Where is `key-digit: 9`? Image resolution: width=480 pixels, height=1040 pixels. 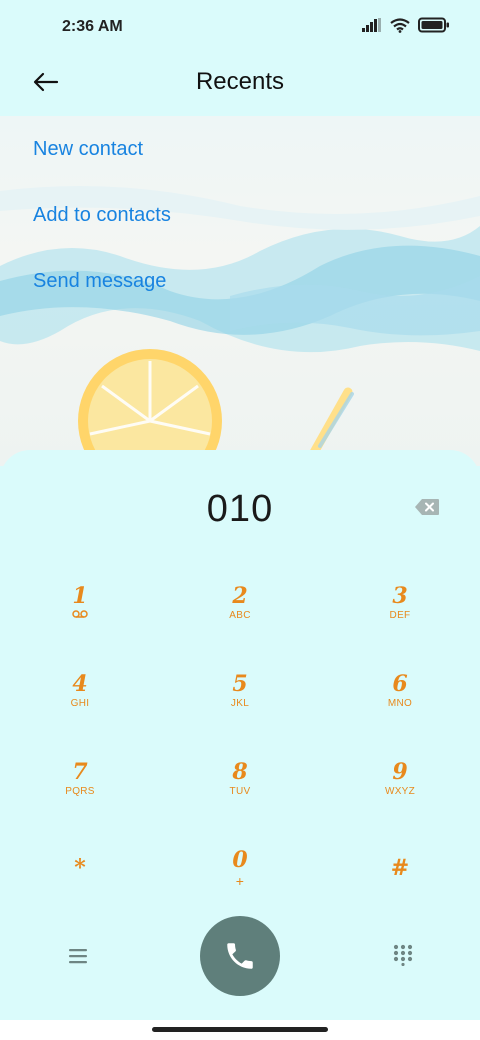 key-digit: 9 is located at coordinates (400, 772).